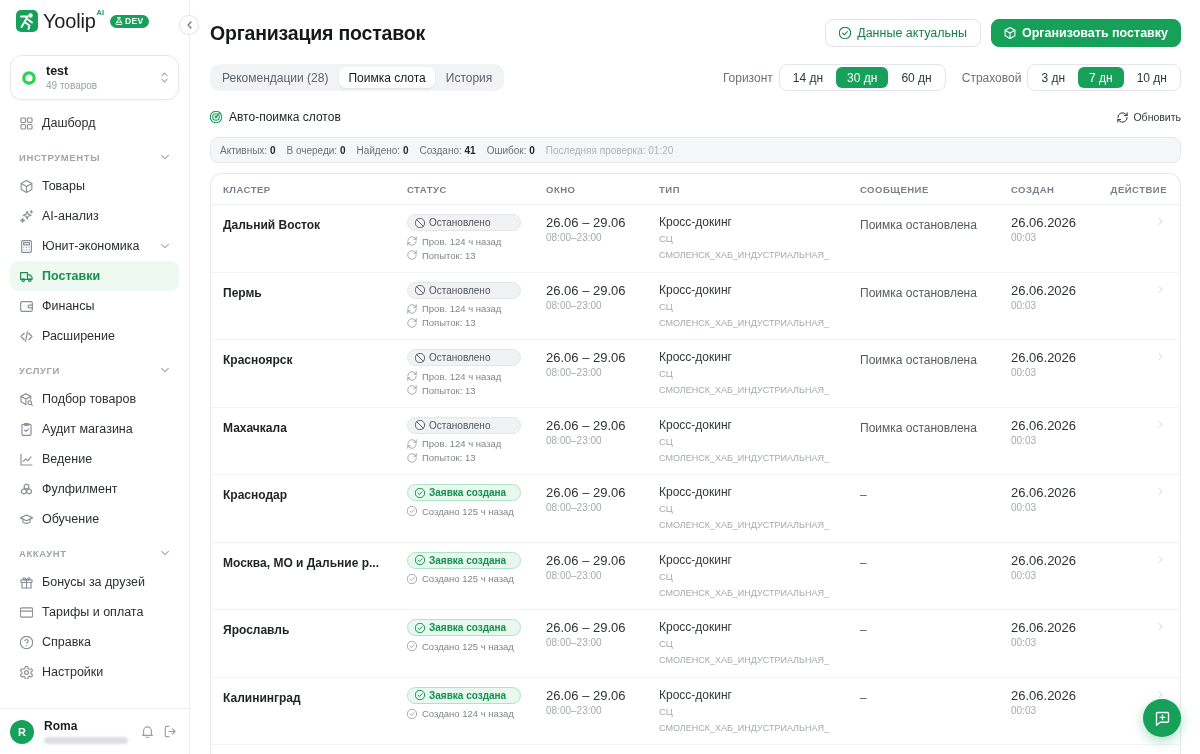 Image resolution: width=1200 pixels, height=754 pixels. Describe the element at coordinates (916, 77) in the screenshot. I see `segment-option: 60 дн` at that location.